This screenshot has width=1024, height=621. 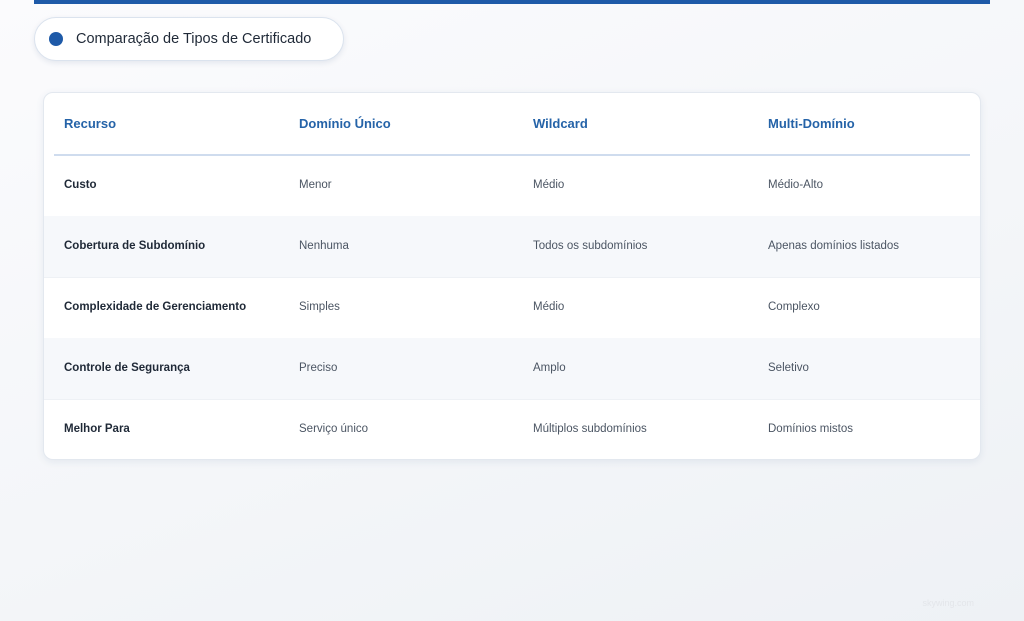 What do you see at coordinates (345, 123) in the screenshot?
I see `column-header-dominio-unico: Domínio Único` at bounding box center [345, 123].